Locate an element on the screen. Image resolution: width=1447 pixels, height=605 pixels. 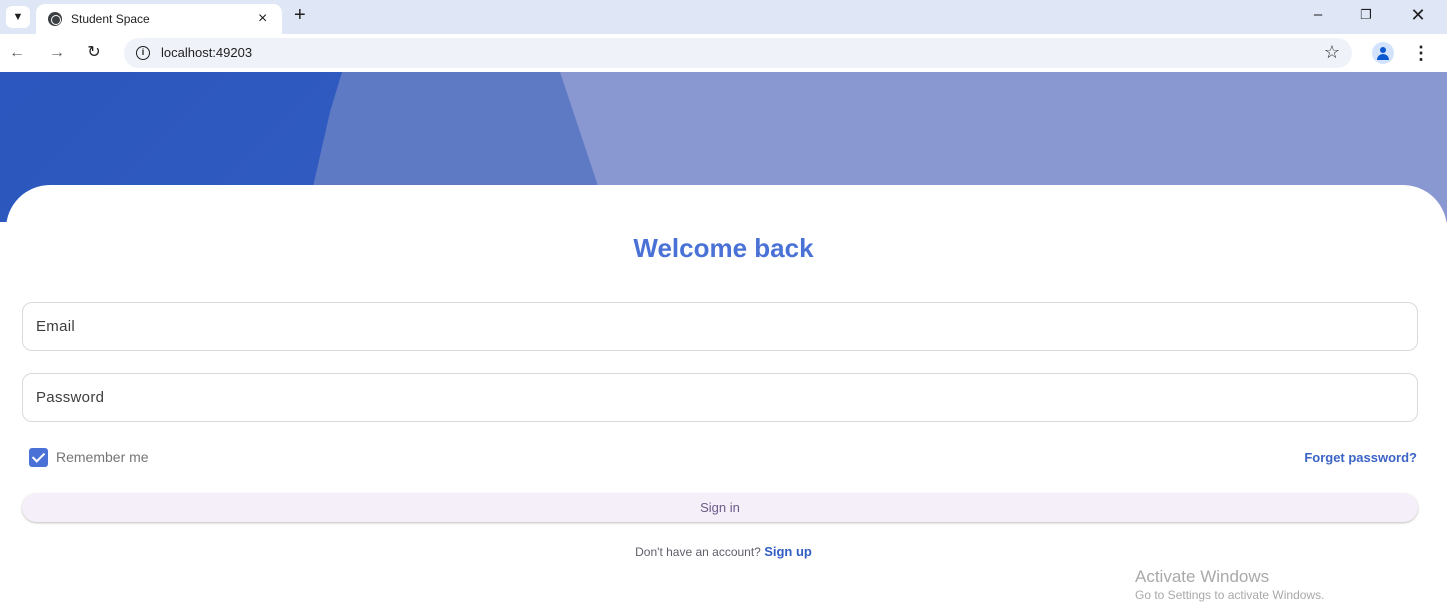
signup-row: Don't have an account? Sign up is located at coordinates (723, 551).